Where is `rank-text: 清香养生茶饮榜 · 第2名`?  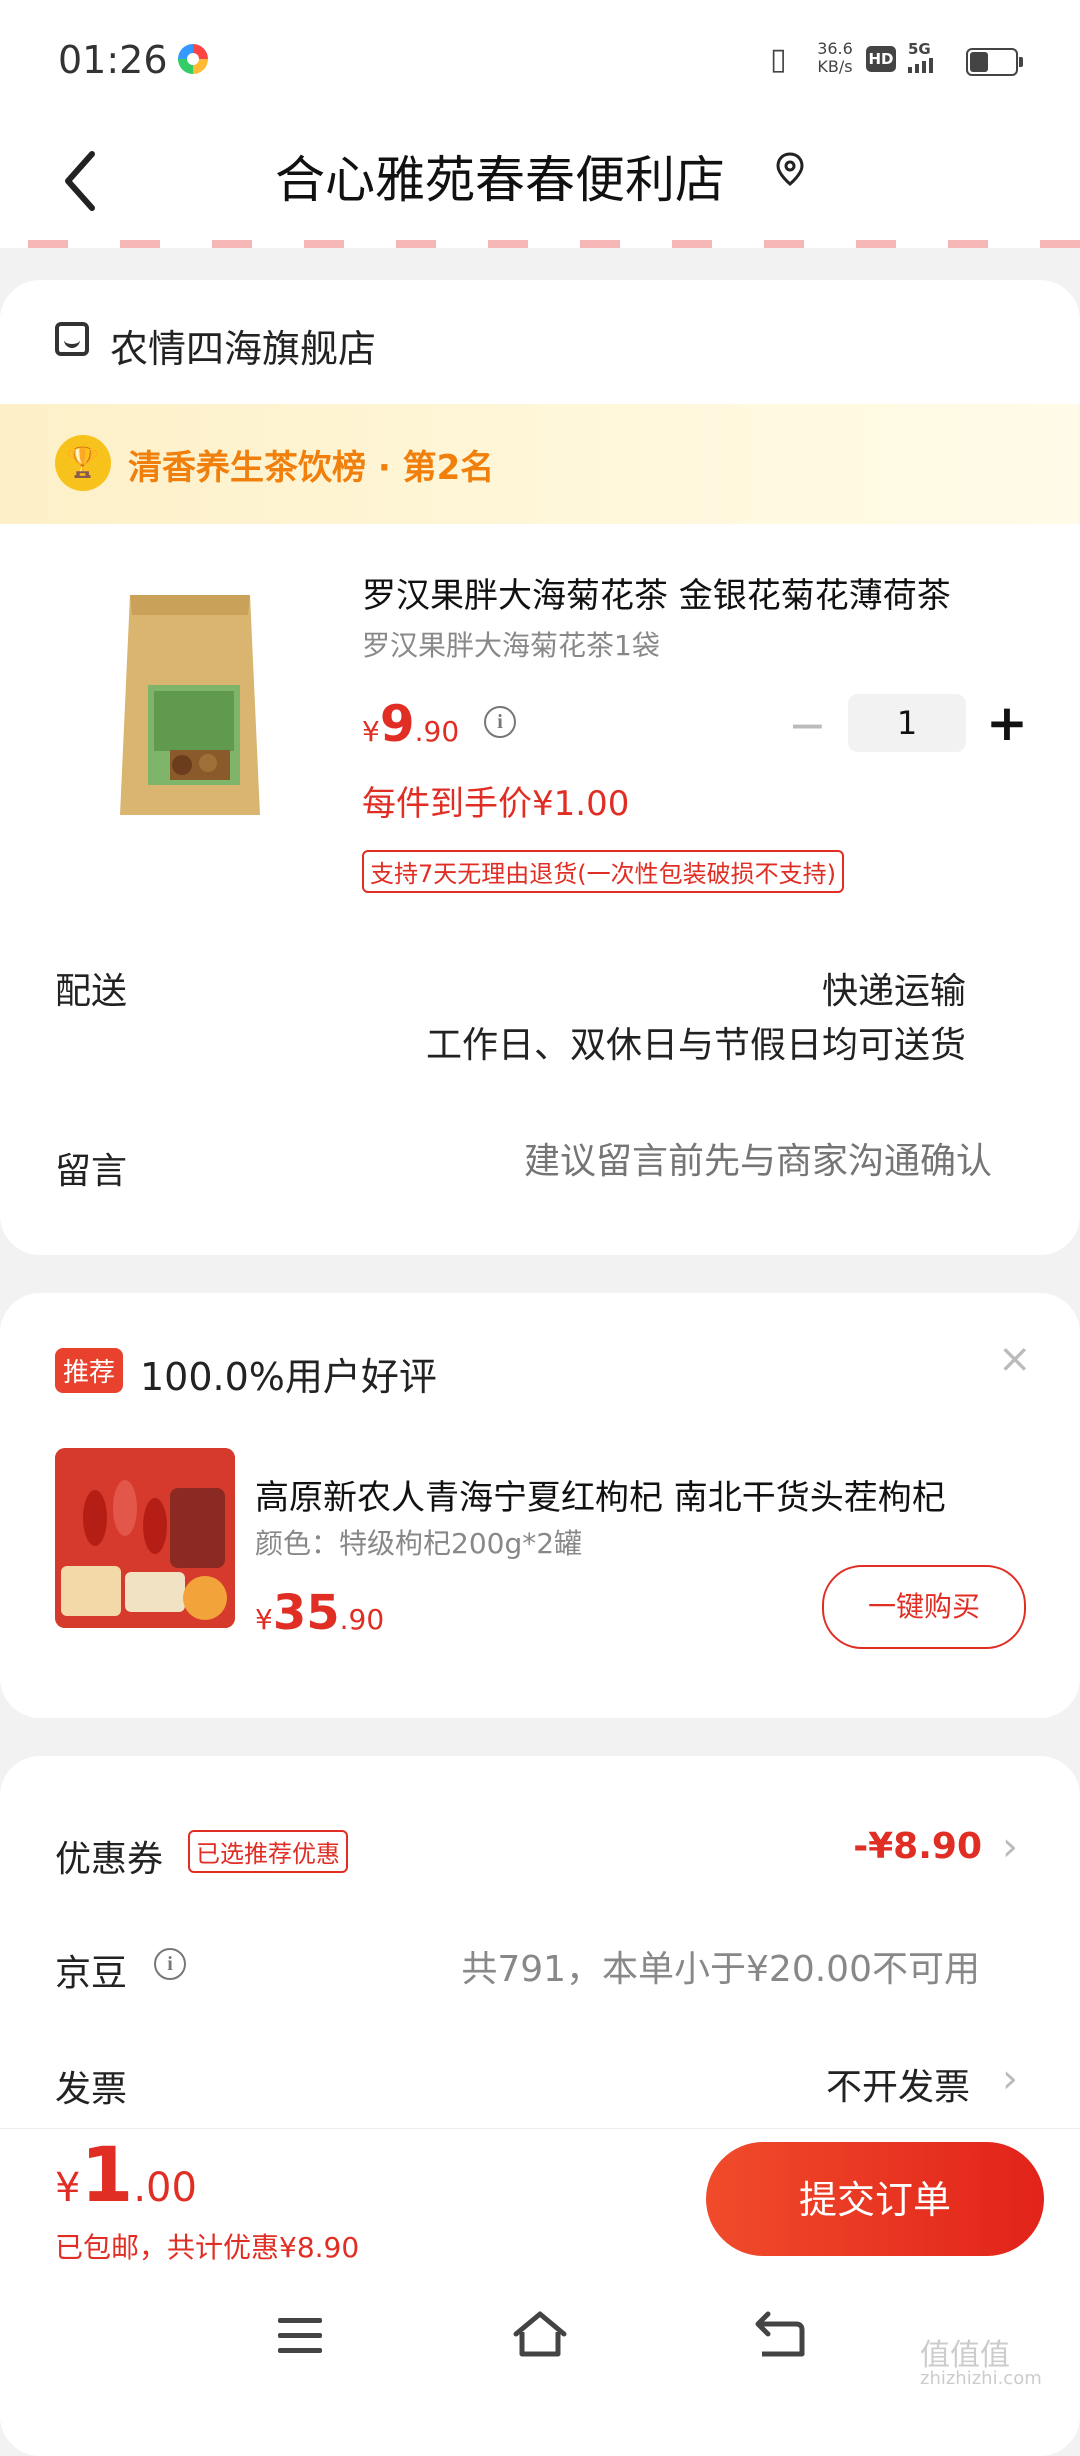
rank-text: 清香养生茶饮榜 · 第2名 is located at coordinates (311, 468).